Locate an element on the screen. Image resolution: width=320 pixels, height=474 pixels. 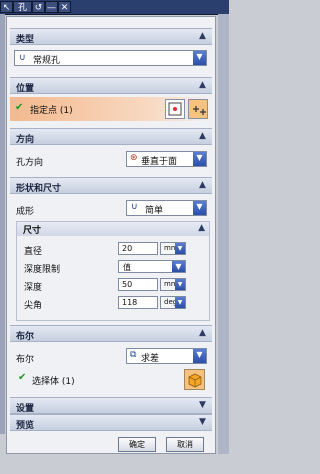
form-label: 成形 is located at coordinates (25, 212).